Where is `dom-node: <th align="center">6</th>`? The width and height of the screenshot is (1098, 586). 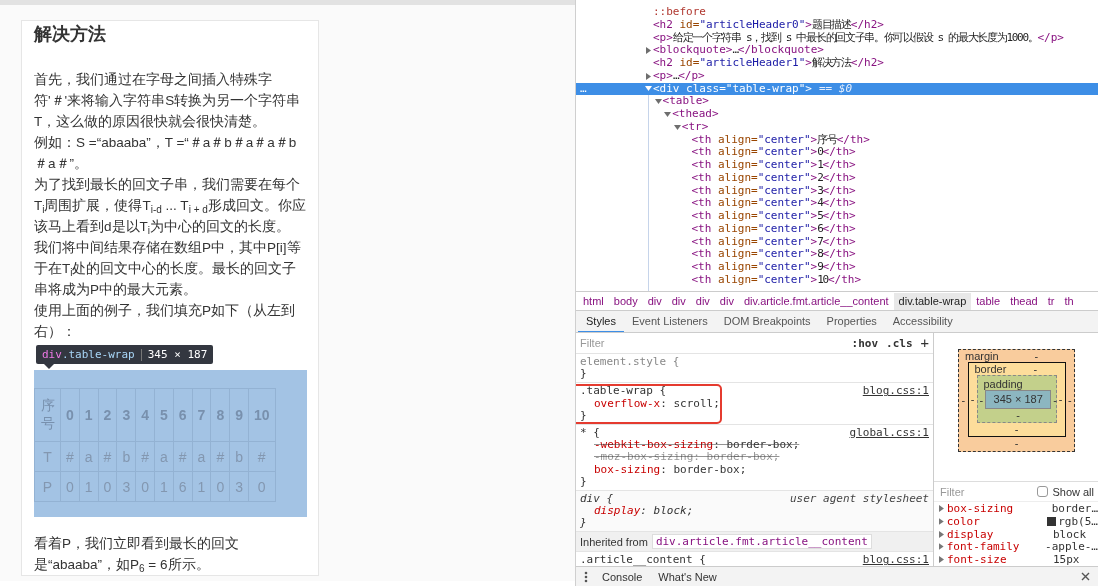
dom-node: <th align="center">6</th> is located at coordinates (773, 229).